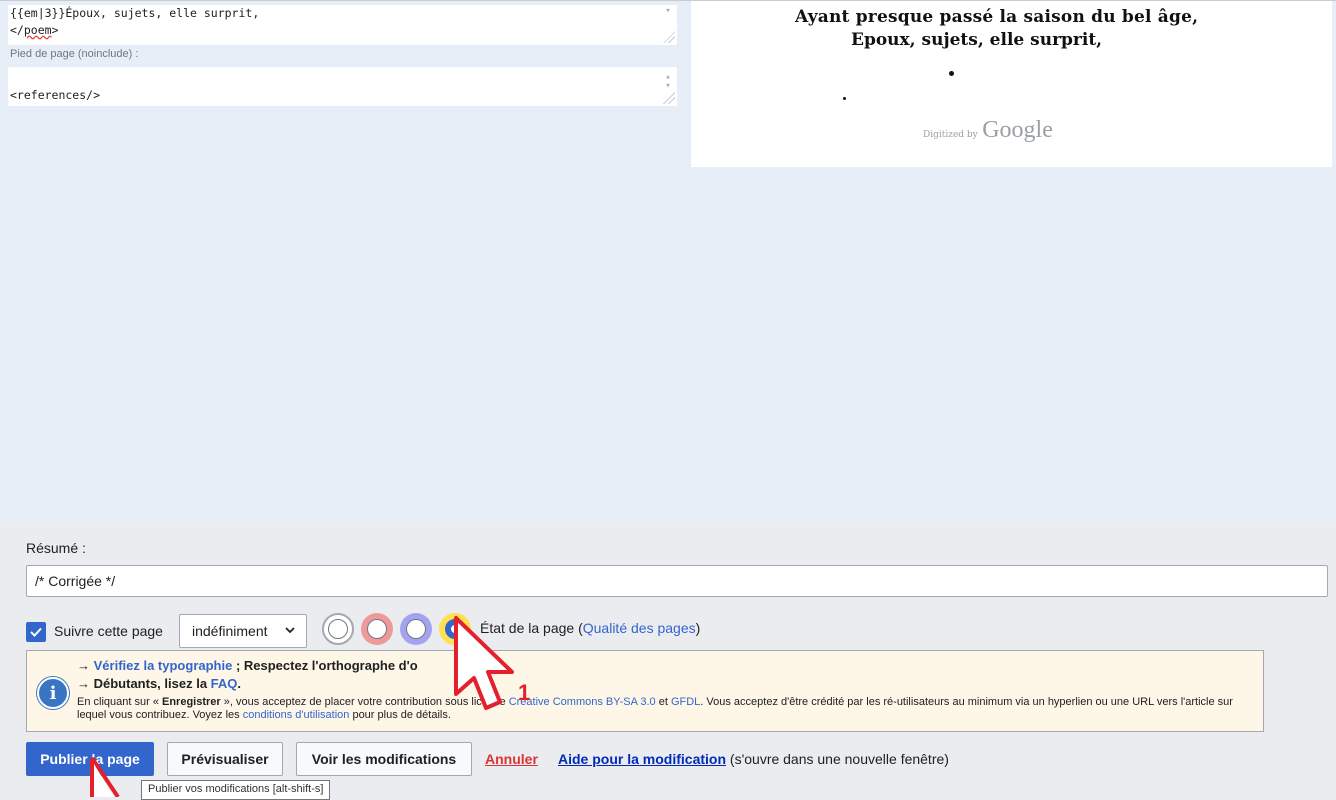  What do you see at coordinates (296, 715) in the screenshot?
I see `terms-link: conditions d'utilisation` at bounding box center [296, 715].